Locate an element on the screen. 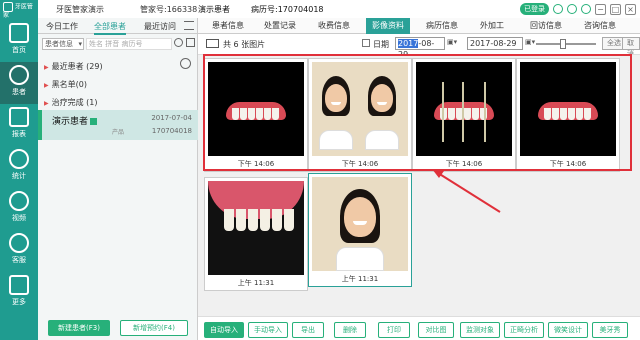 The image size is (640, 340). smile-design-button: 微笑设计 is located at coordinates (568, 330).